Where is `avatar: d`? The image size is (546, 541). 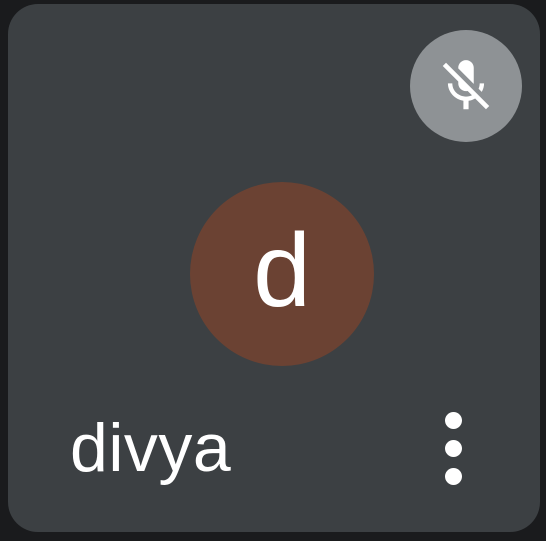
avatar: d is located at coordinates (282, 274).